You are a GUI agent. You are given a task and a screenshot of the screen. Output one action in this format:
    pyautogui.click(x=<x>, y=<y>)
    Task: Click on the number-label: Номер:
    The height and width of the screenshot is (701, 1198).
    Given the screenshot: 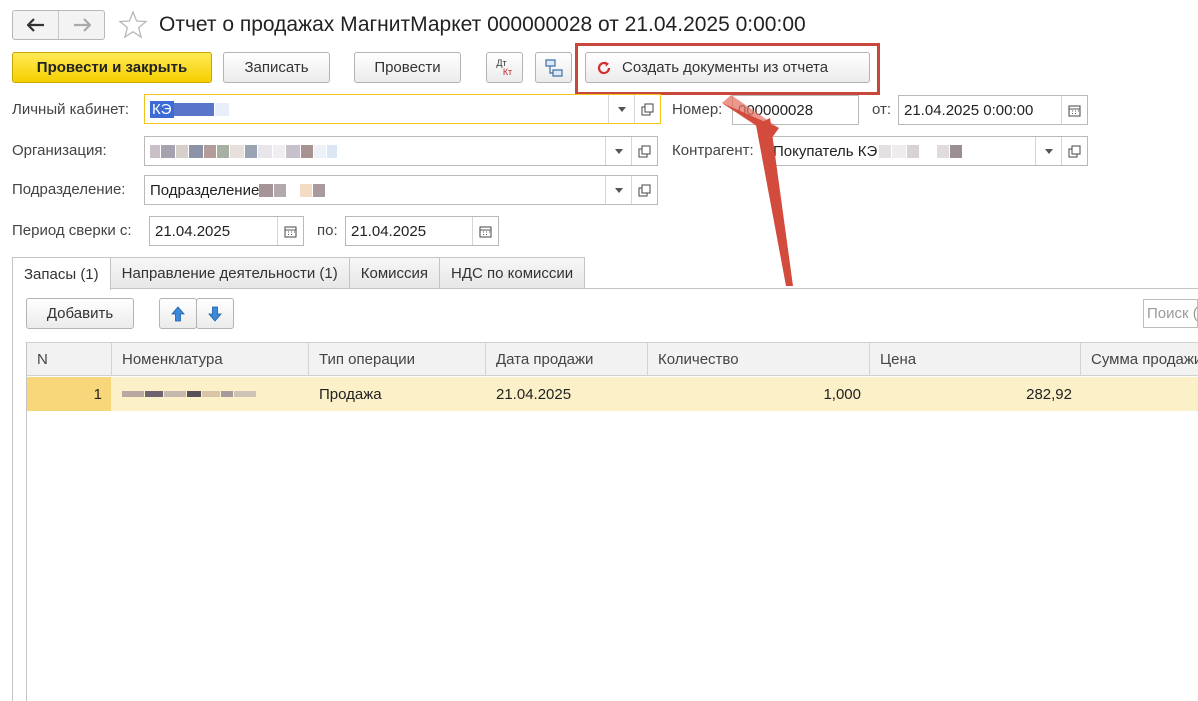 What is the action you would take?
    pyautogui.click(x=697, y=109)
    